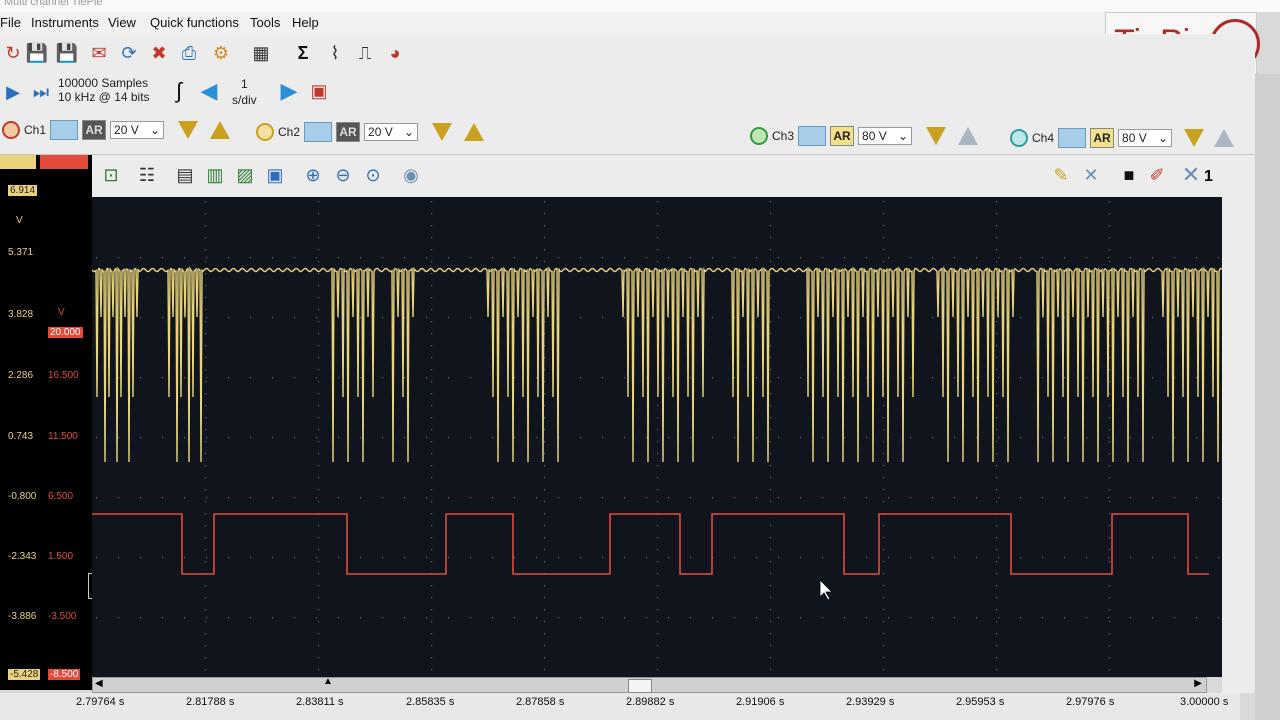 This screenshot has height=720, width=1280. What do you see at coordinates (64, 130) in the screenshot?
I see `ch1-coupling-button` at bounding box center [64, 130].